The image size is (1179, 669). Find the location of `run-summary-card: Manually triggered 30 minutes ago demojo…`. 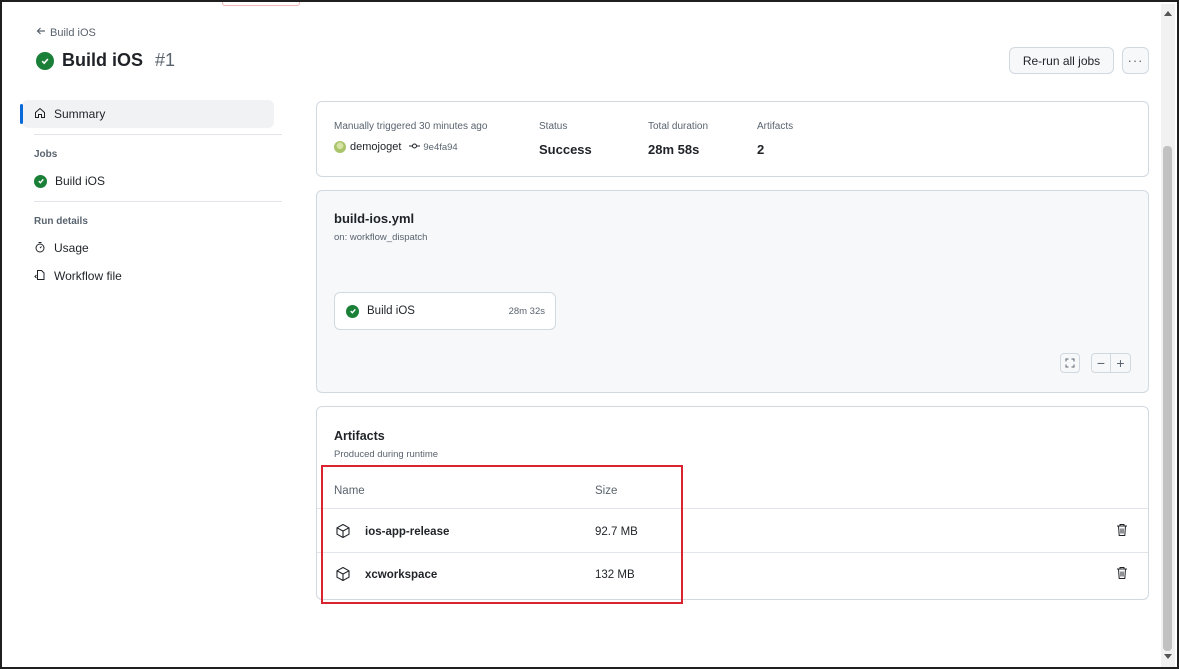

run-summary-card: Manually triggered 30 minutes ago demojo… is located at coordinates (732, 139).